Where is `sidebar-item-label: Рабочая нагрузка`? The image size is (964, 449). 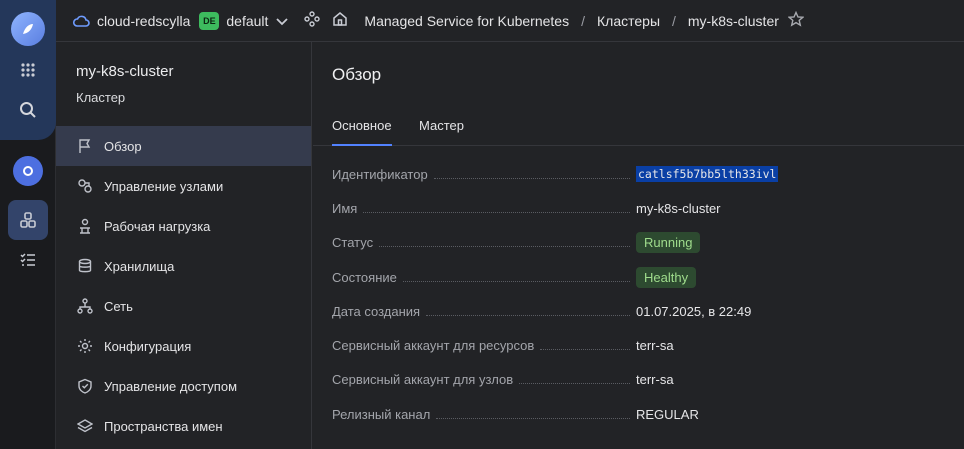
sidebar-item-label: Рабочая нагрузка is located at coordinates (157, 226).